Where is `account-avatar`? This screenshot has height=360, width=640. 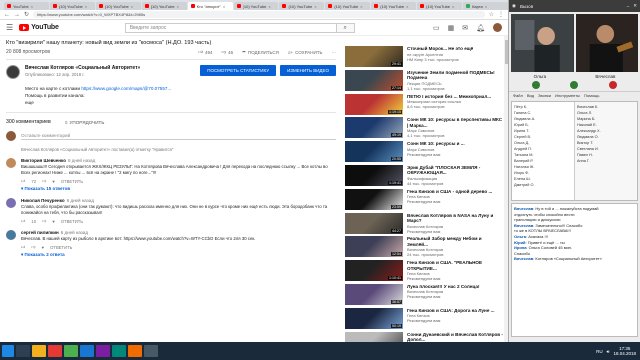 account-avatar is located at coordinates (497, 27).